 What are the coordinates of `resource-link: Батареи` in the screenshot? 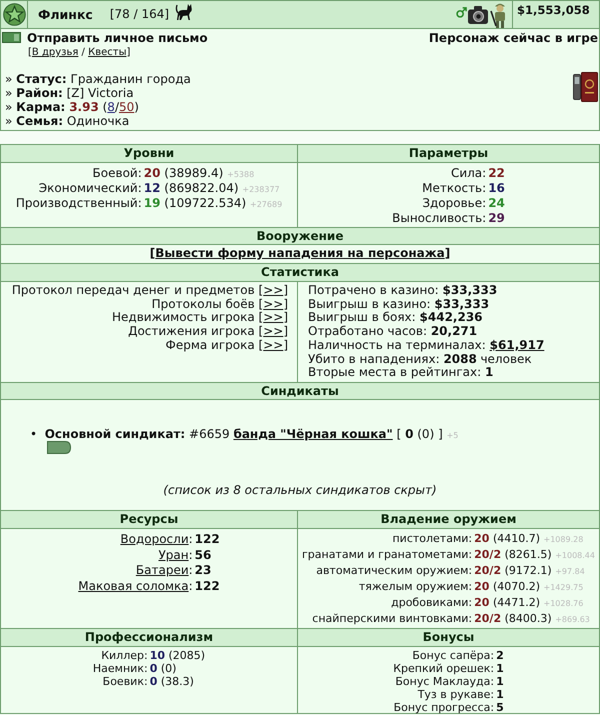 It's located at (162, 570).